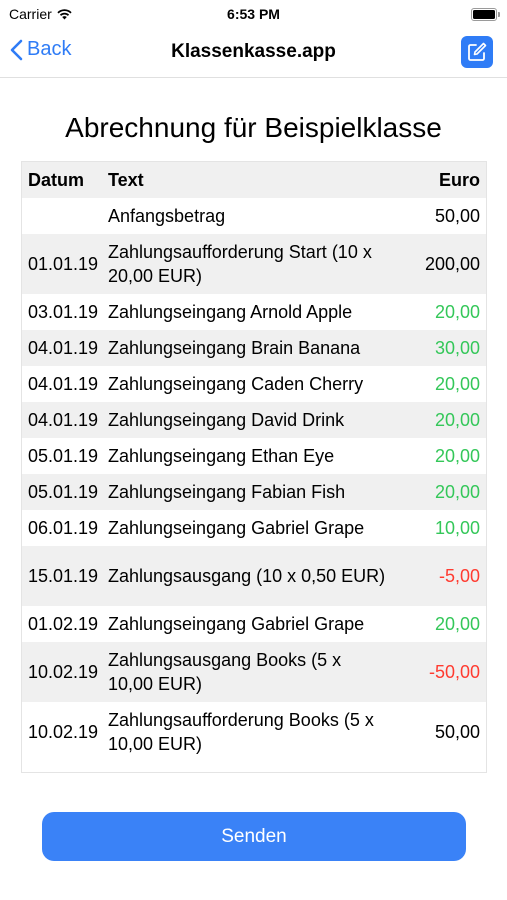 Image resolution: width=507 pixels, height=900 pixels. Describe the element at coordinates (457, 527) in the screenshot. I see `row-amount: 10,00` at that location.